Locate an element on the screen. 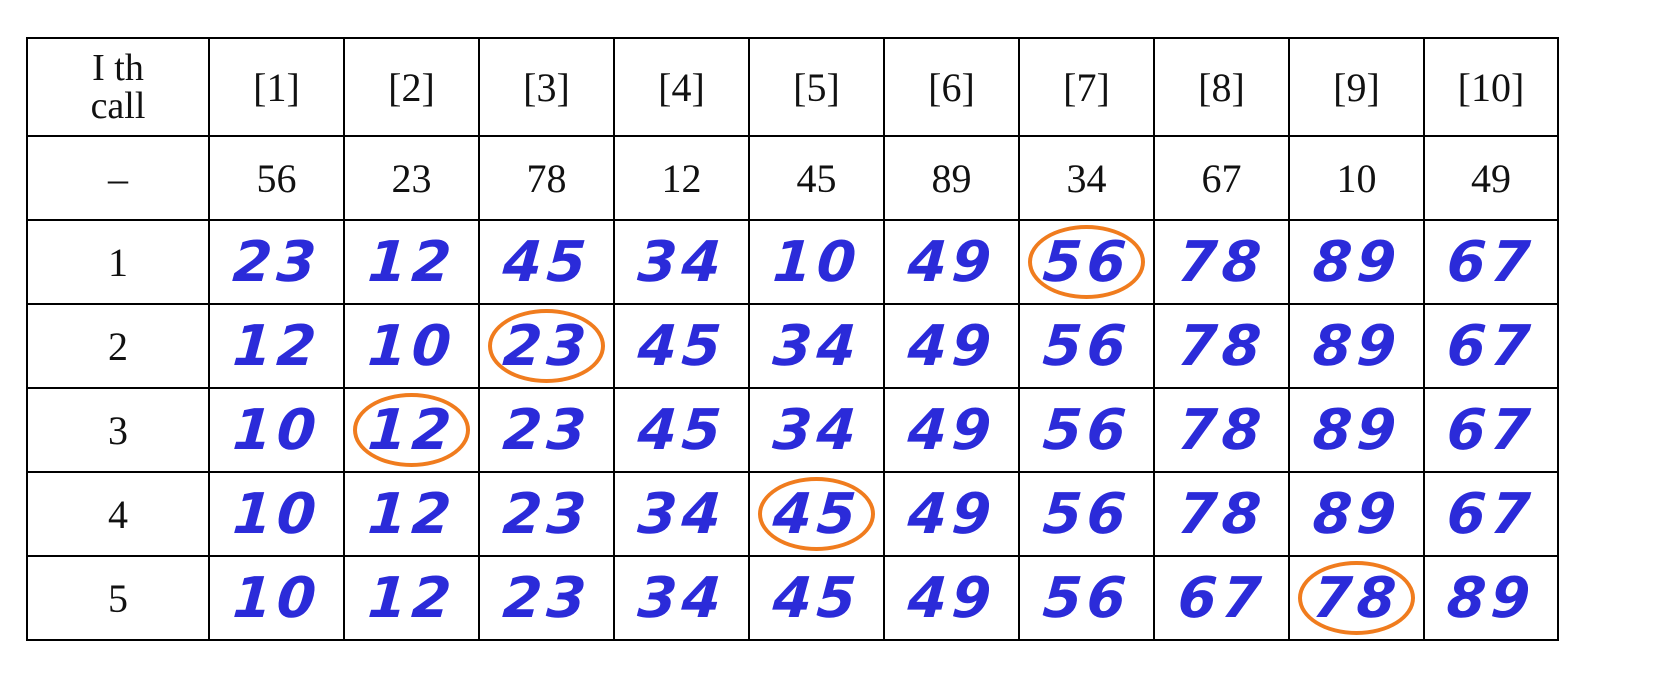 The height and width of the screenshot is (688, 1670). pass-row: 1 23 12 45 34 10 49 56 78 89 67 is located at coordinates (792, 262).